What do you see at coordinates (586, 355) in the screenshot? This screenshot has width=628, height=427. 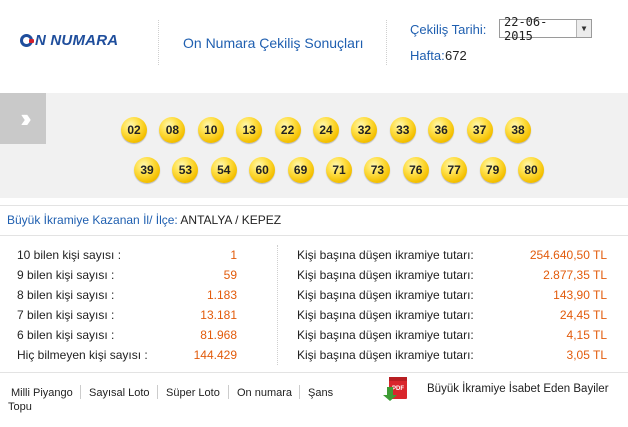 I see `prize-amount: 3,05 TL` at bounding box center [586, 355].